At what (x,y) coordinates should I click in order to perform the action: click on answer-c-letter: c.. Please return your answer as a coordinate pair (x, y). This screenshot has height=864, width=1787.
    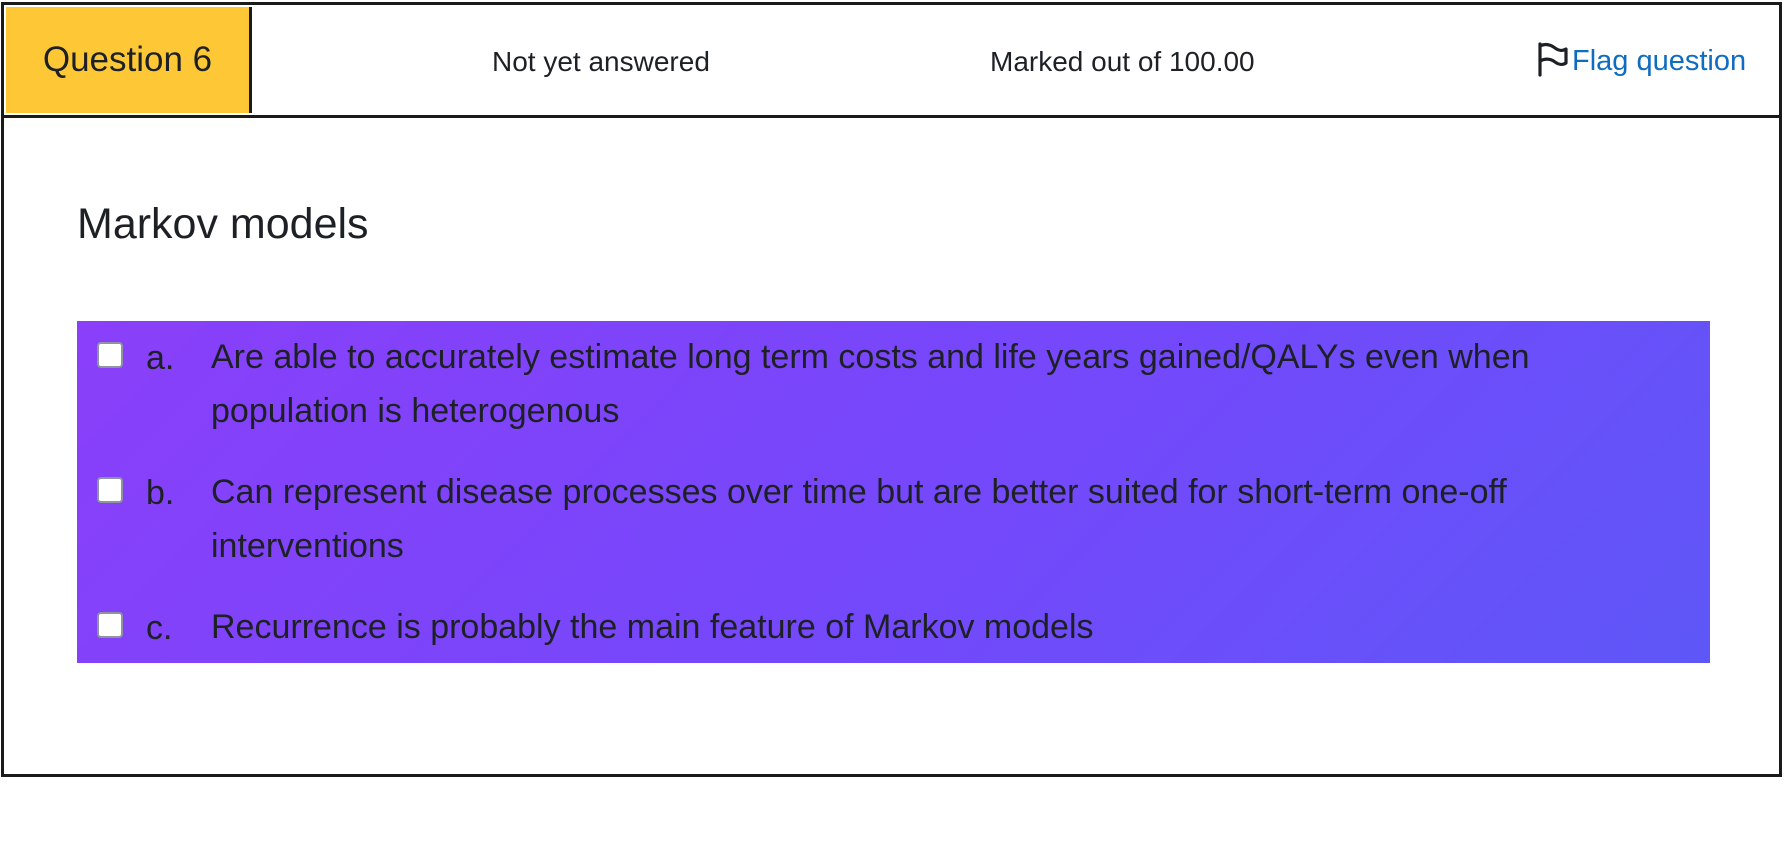
    Looking at the image, I should click on (159, 628).